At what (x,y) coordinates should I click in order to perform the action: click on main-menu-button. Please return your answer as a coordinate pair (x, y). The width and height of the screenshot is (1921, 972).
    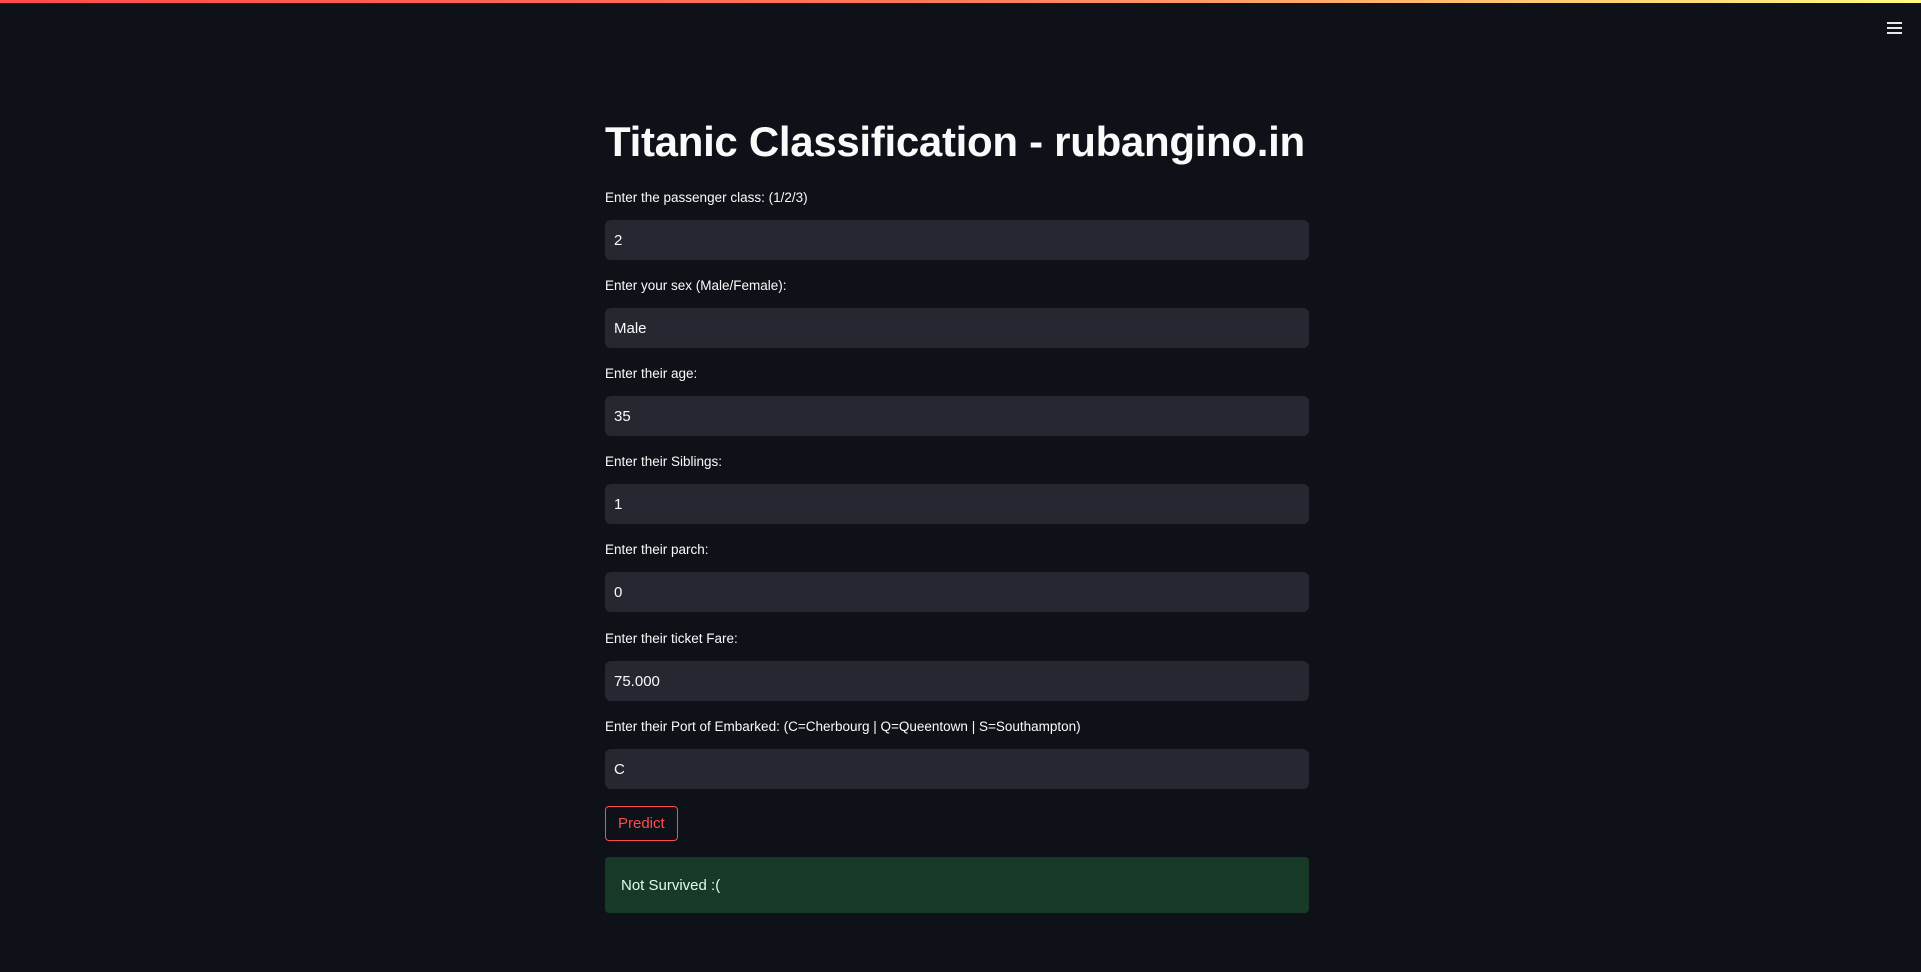
    Looking at the image, I should click on (1894, 28).